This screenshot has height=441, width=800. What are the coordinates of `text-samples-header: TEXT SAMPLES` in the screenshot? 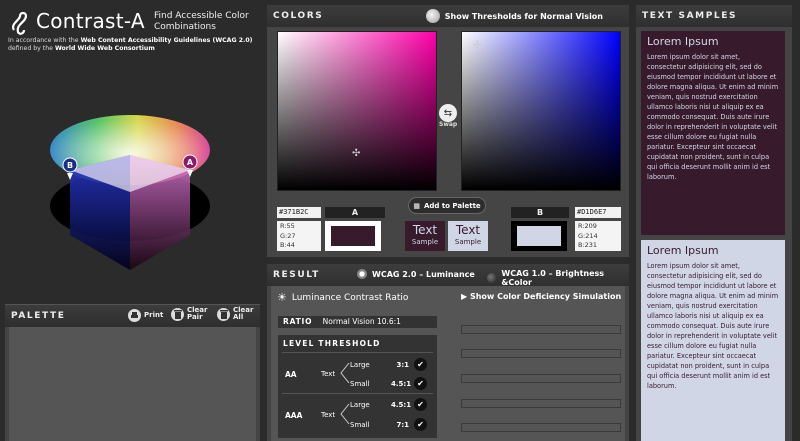 It's located at (714, 16).